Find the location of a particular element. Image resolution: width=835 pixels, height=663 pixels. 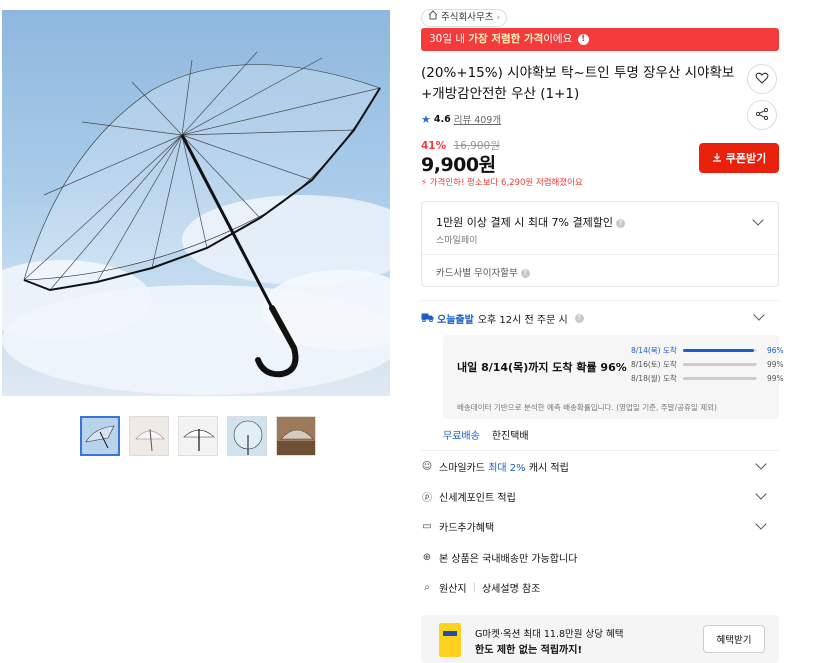

today-shipping-label: 오늘출발 is located at coordinates (455, 320).